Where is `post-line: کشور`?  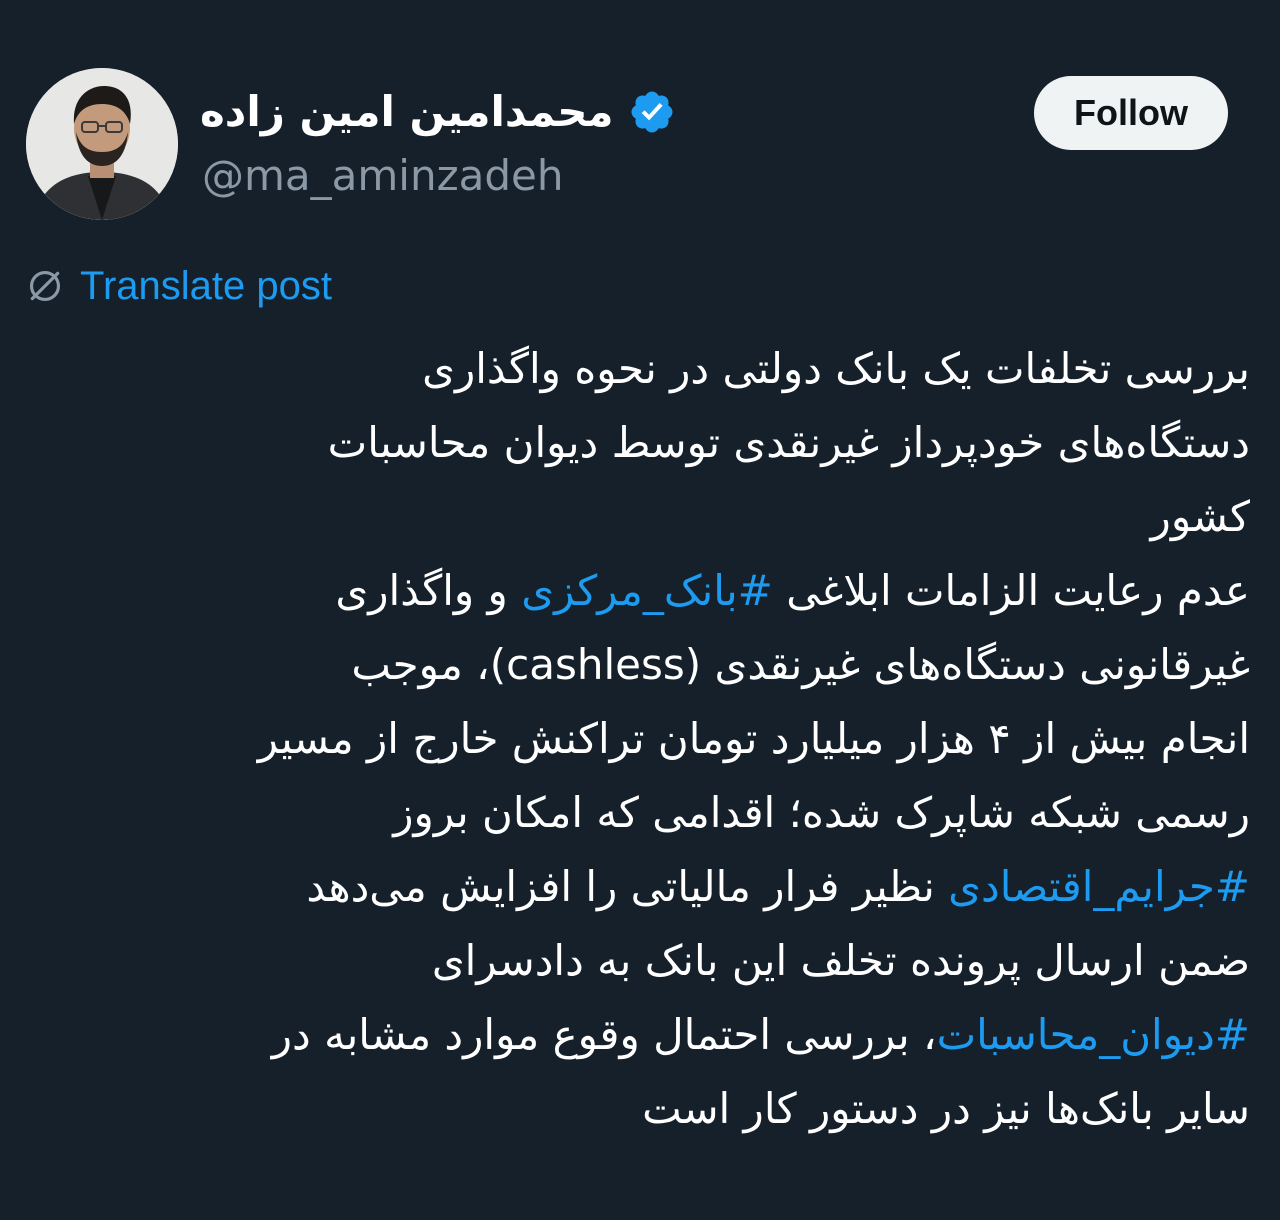 post-line: کشور is located at coordinates (1200, 516).